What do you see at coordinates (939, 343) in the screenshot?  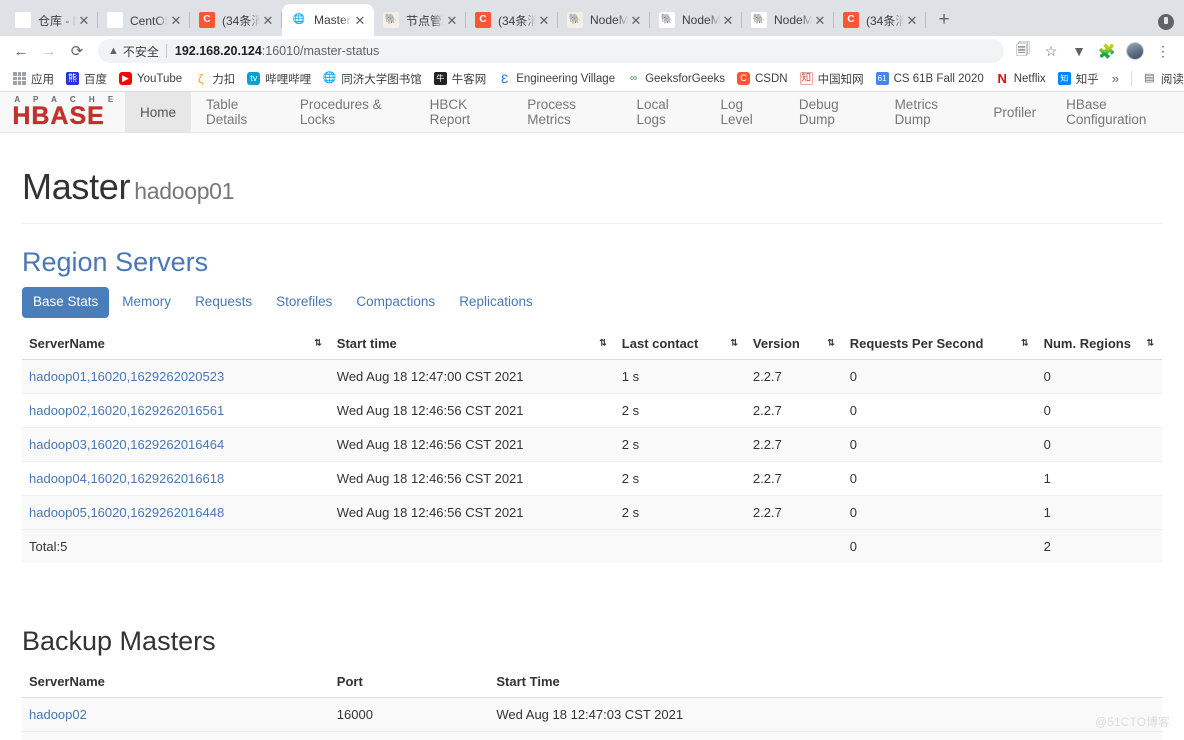 I see `col-requests-per-second: Requests Per Second ⇅` at bounding box center [939, 343].